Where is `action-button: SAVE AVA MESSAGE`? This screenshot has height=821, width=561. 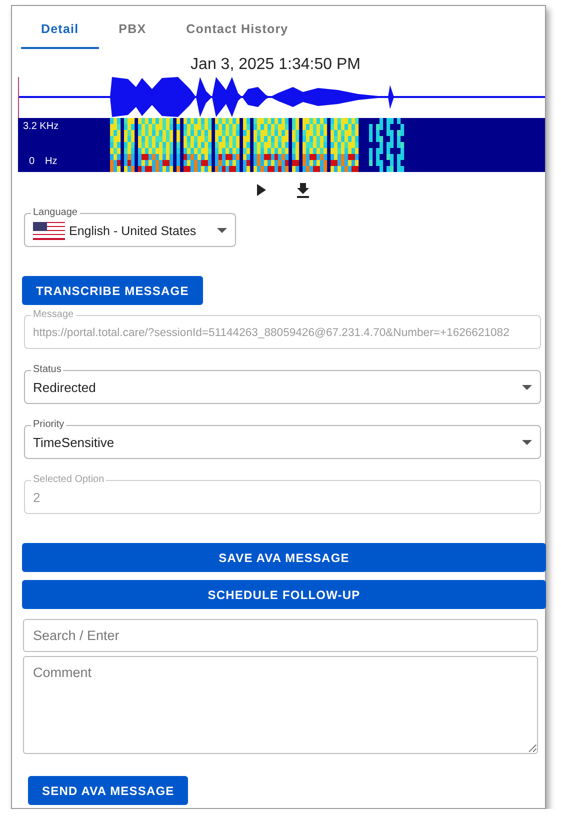 action-button: SAVE AVA MESSAGE is located at coordinates (284, 557).